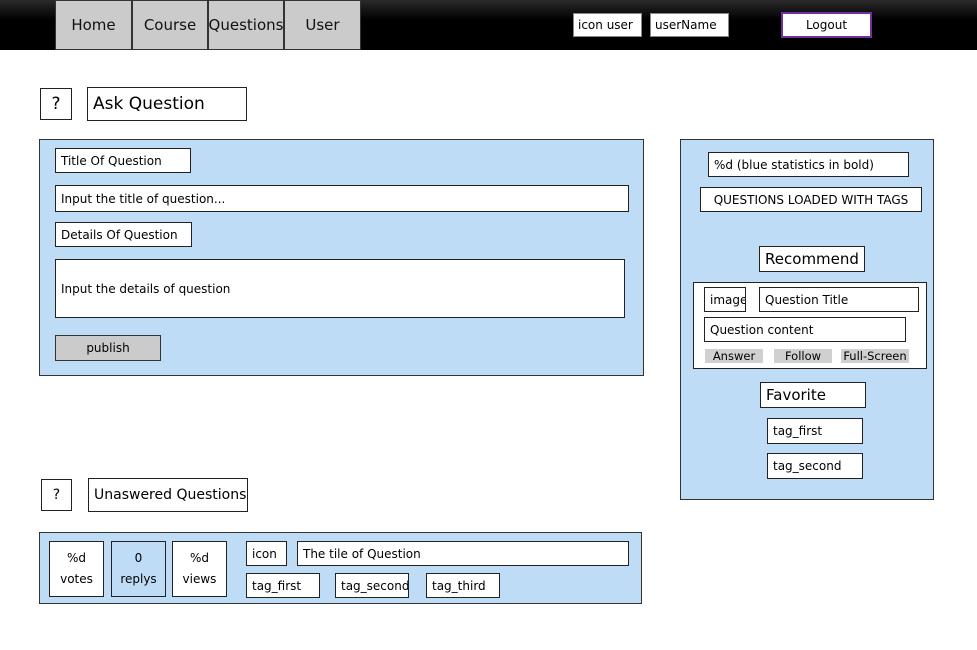 This screenshot has height=650, width=977. Describe the element at coordinates (734, 356) in the screenshot. I see `answer-button: Answer` at that location.